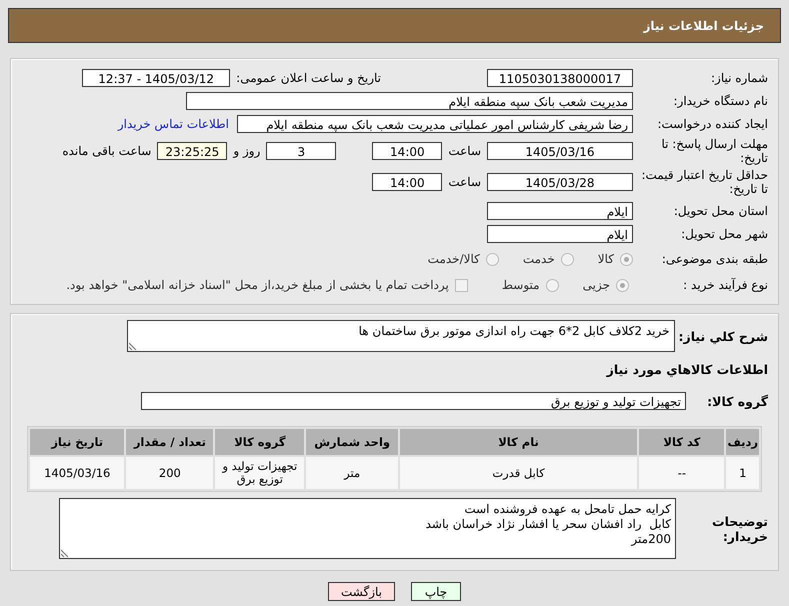 This screenshot has width=789, height=606. What do you see at coordinates (409, 101) in the screenshot?
I see `buyer-org-field: مدیریت شعب بانک سپه منطقه ایلام` at bounding box center [409, 101].